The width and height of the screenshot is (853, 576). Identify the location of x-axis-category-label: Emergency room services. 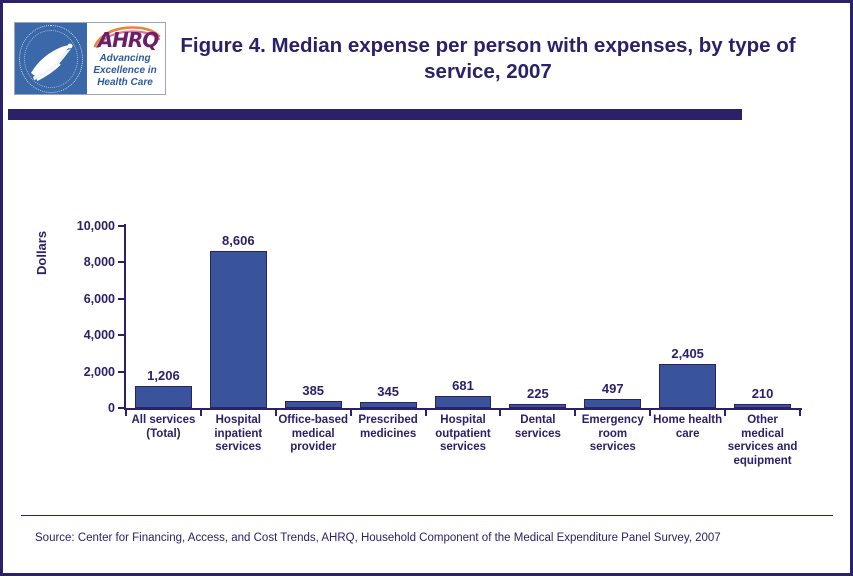
(612, 434).